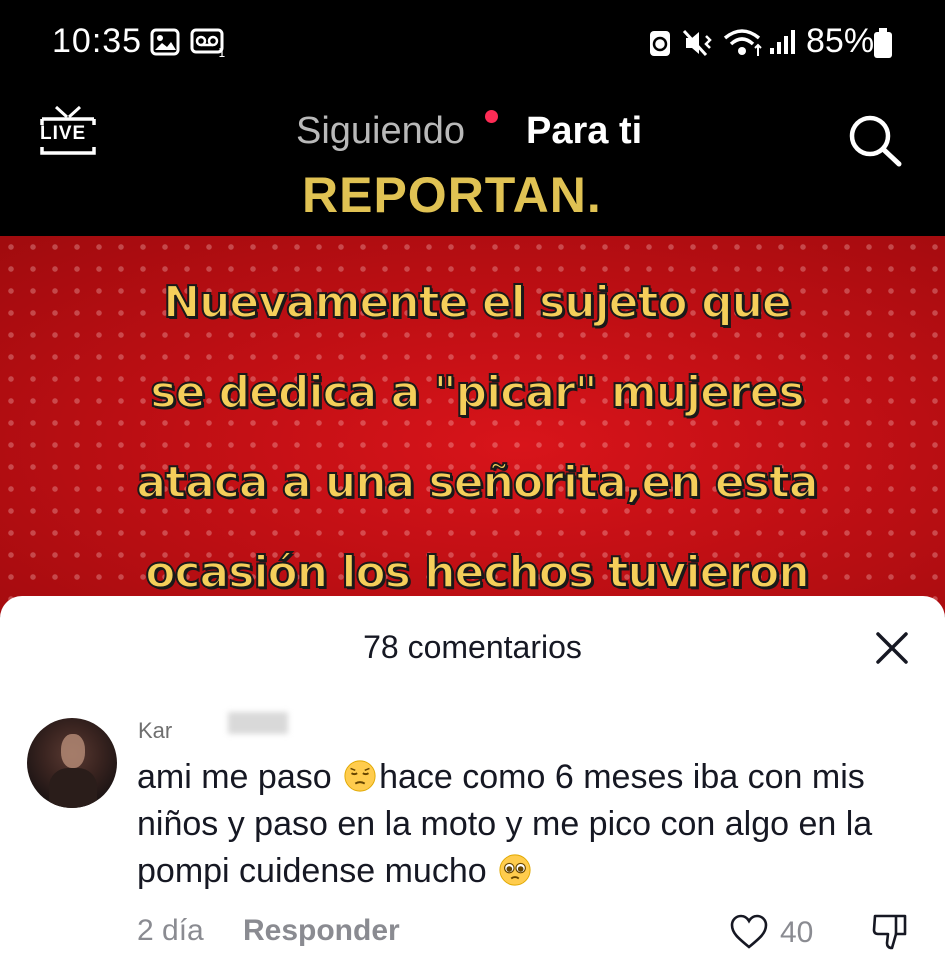 This screenshot has height=977, width=945. I want to click on comment-username: Kar, so click(155, 731).